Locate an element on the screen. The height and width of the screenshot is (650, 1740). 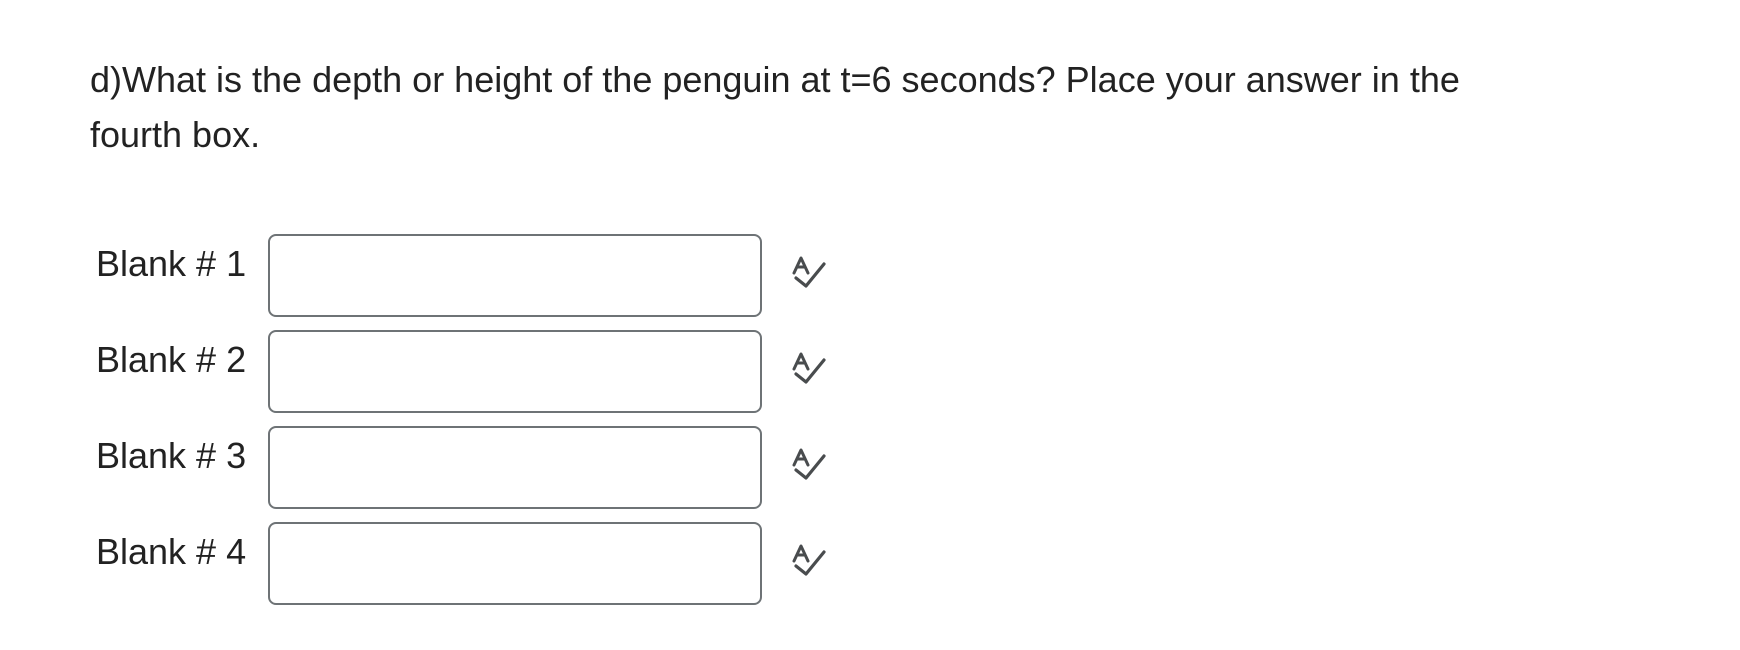
blank-label-3: Blank # 3 is located at coordinates (171, 455).